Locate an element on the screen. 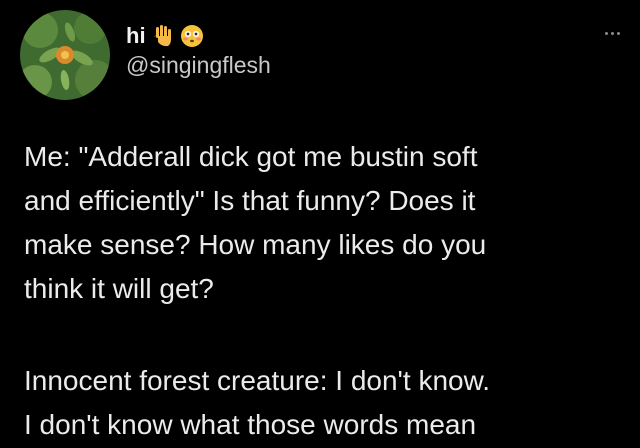  avatar is located at coordinates (65, 55).